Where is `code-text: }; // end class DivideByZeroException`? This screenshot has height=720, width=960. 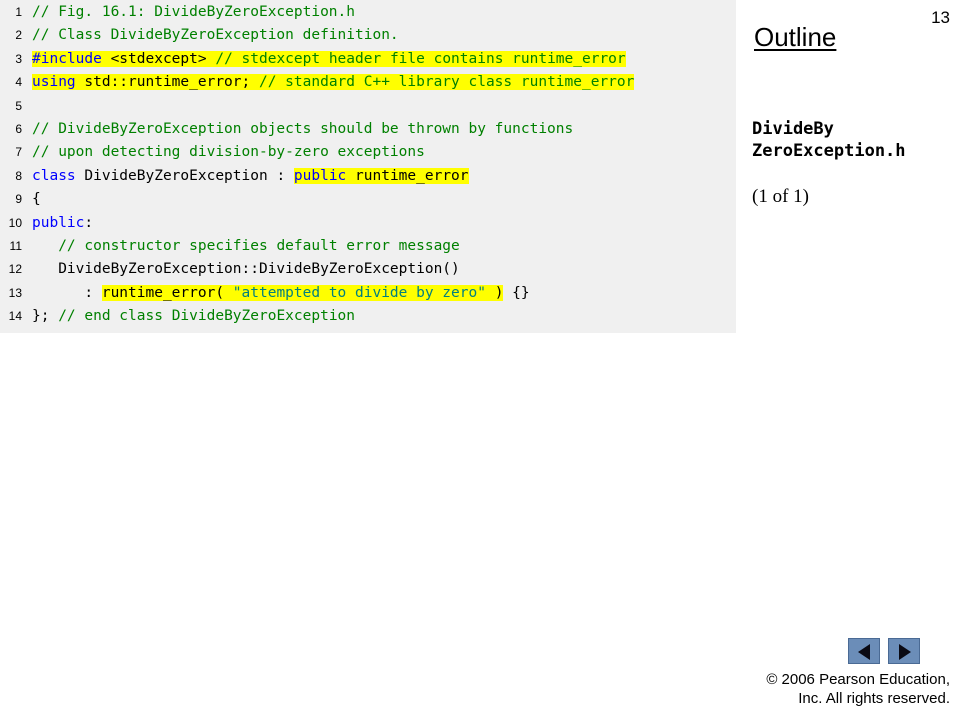
code-text: }; // end class DivideByZeroException is located at coordinates (193, 316).